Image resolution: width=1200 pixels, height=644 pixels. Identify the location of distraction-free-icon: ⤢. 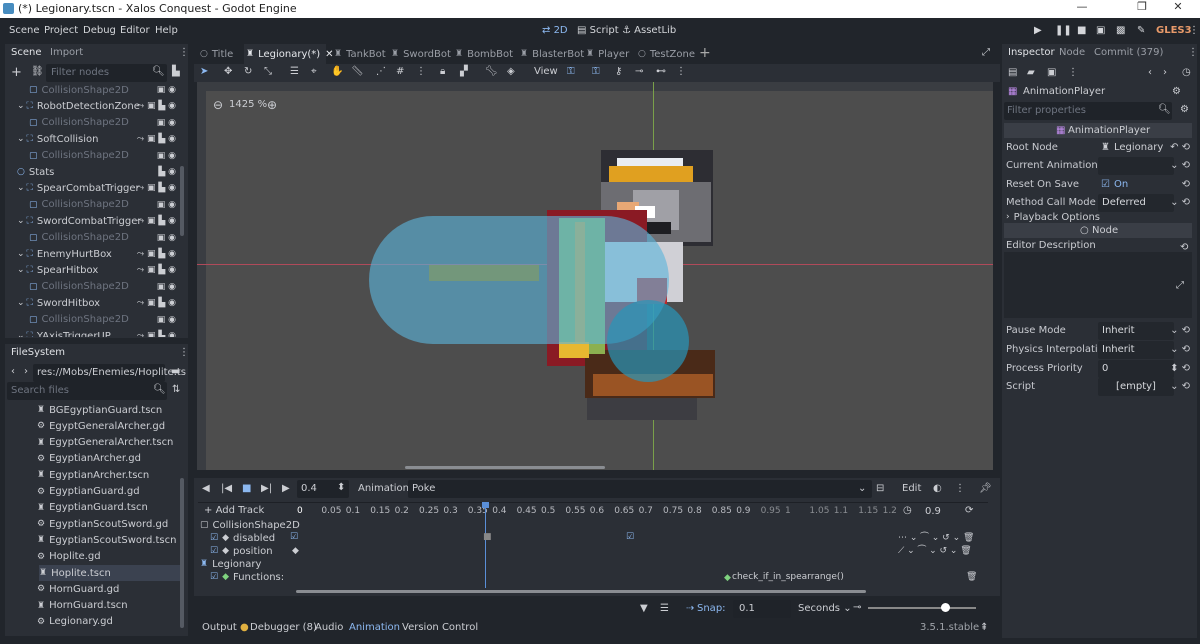
(986, 52).